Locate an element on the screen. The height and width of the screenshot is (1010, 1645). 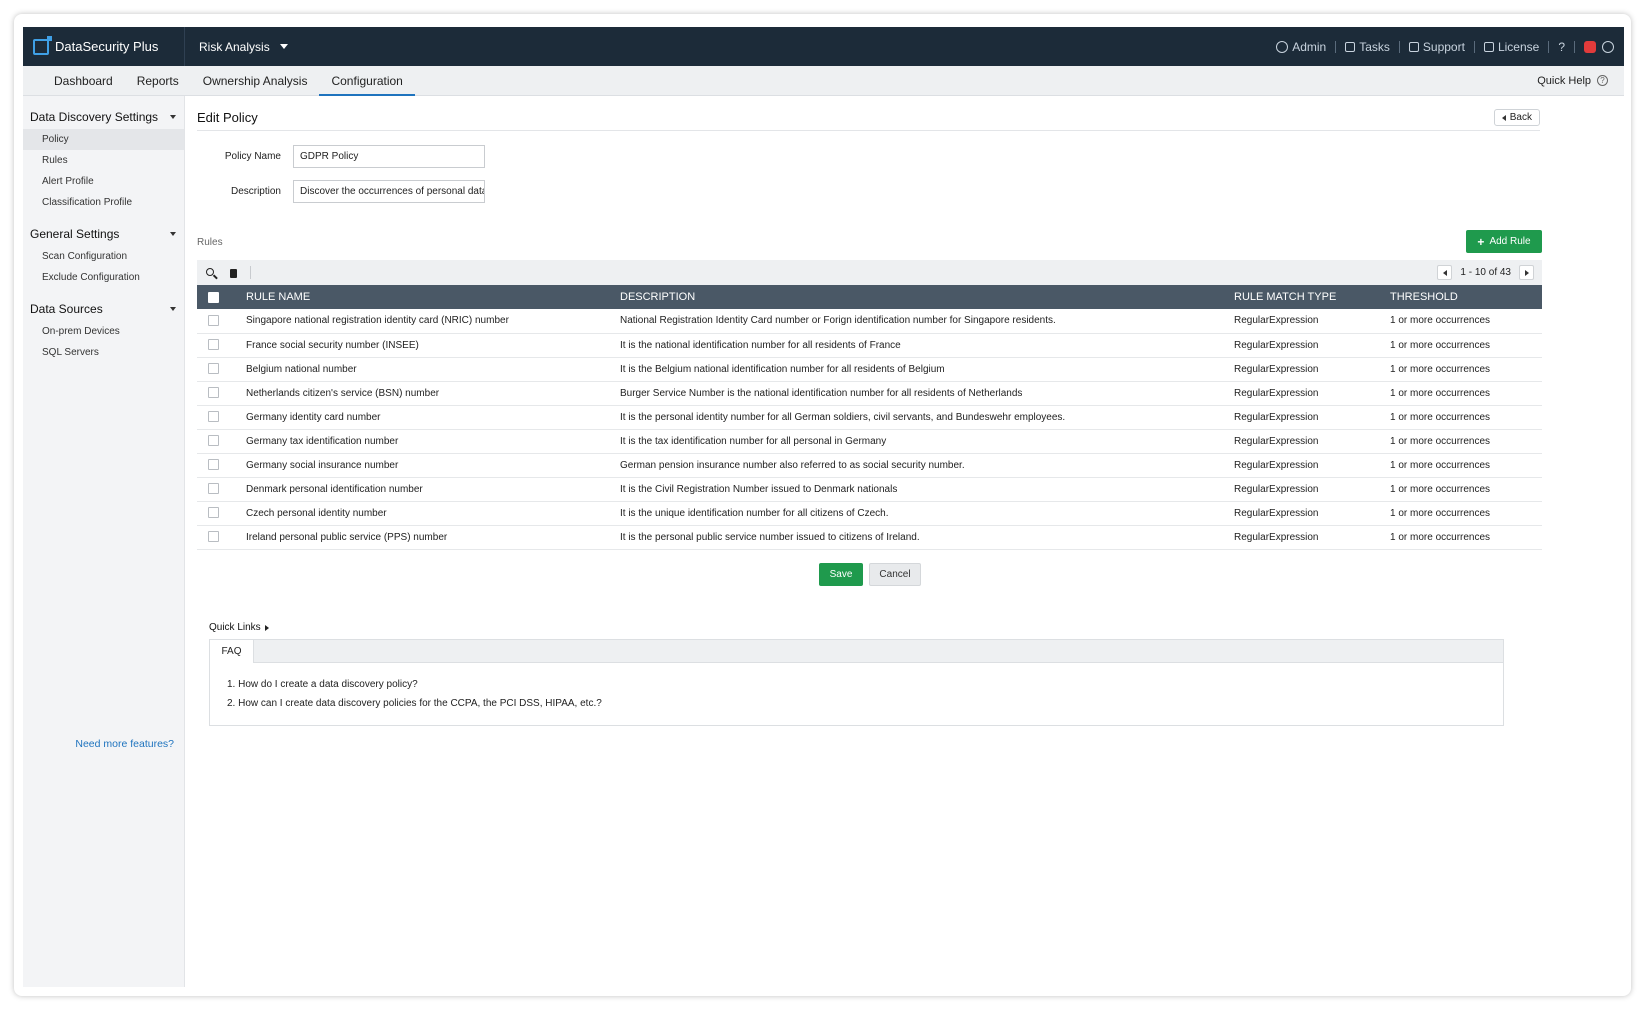
support-icon is located at coordinates (1413, 46).